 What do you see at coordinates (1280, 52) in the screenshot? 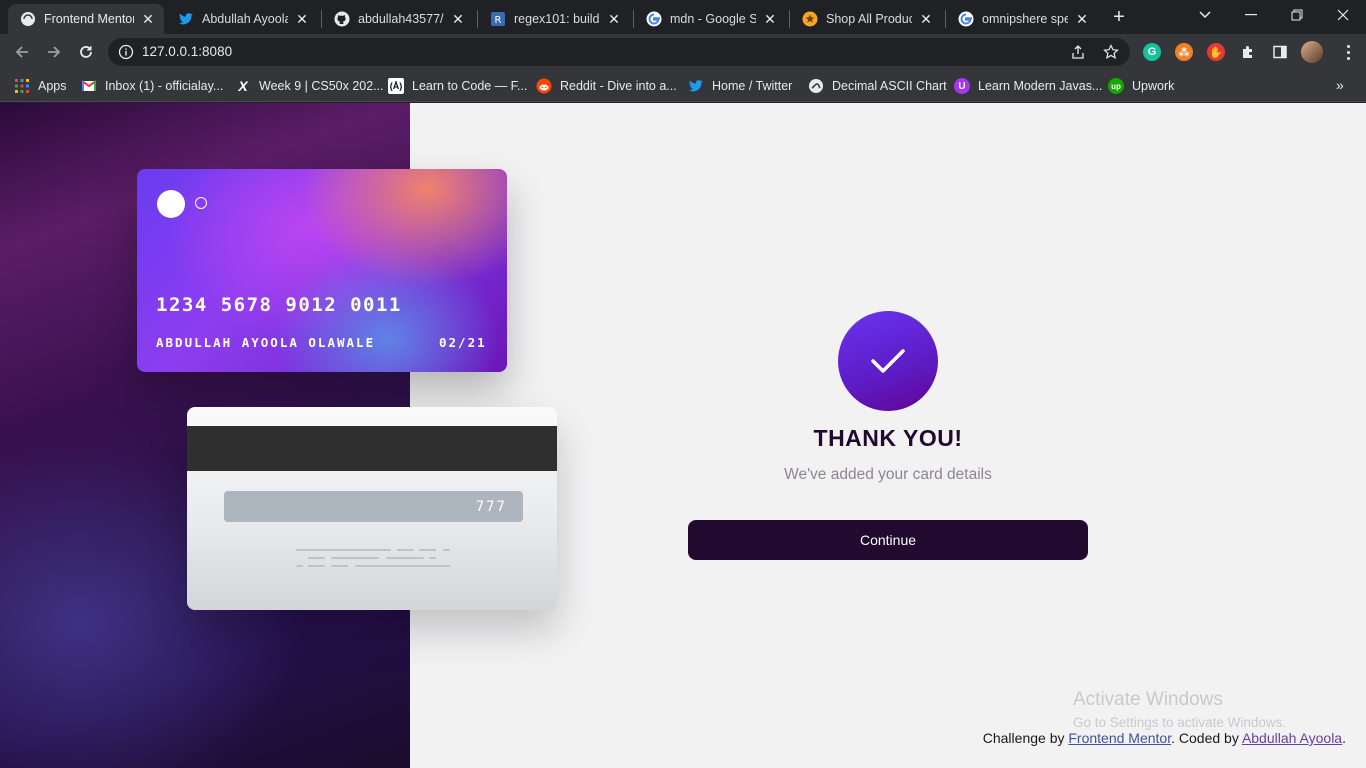
I see `side-panel-icon` at bounding box center [1280, 52].